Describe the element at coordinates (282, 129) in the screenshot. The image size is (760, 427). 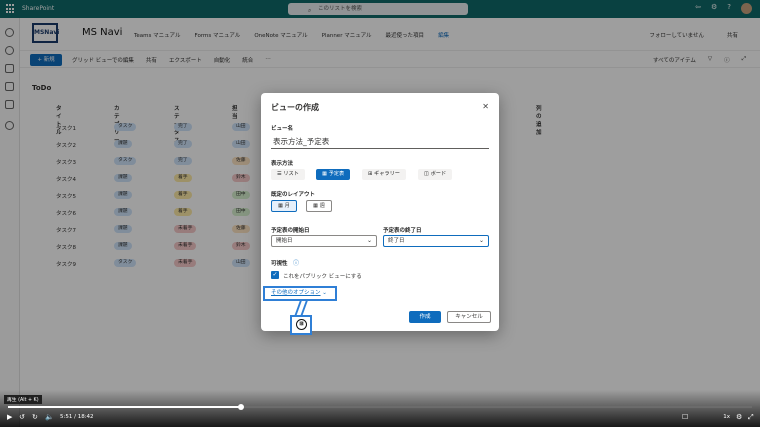
I see `view-name-label: ビュー名` at that location.